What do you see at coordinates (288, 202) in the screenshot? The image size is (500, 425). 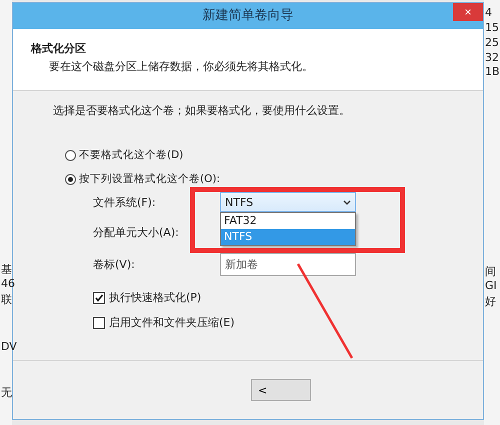 I see `file-system-dropdown: NTFS` at bounding box center [288, 202].